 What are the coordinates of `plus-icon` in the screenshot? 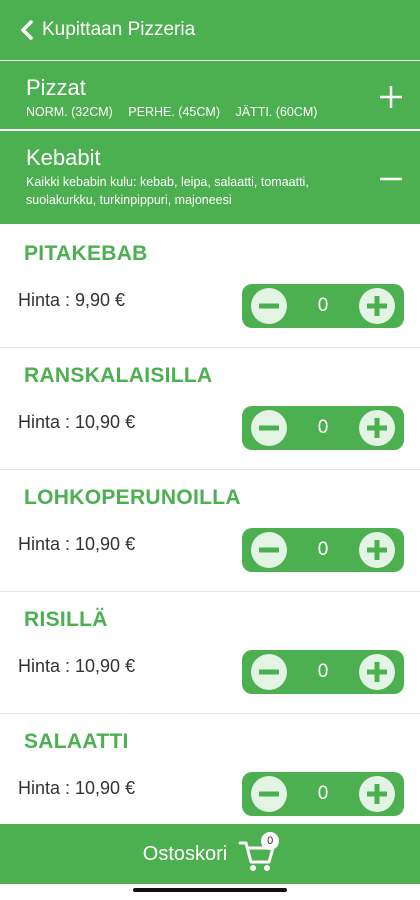 It's located at (391, 97).